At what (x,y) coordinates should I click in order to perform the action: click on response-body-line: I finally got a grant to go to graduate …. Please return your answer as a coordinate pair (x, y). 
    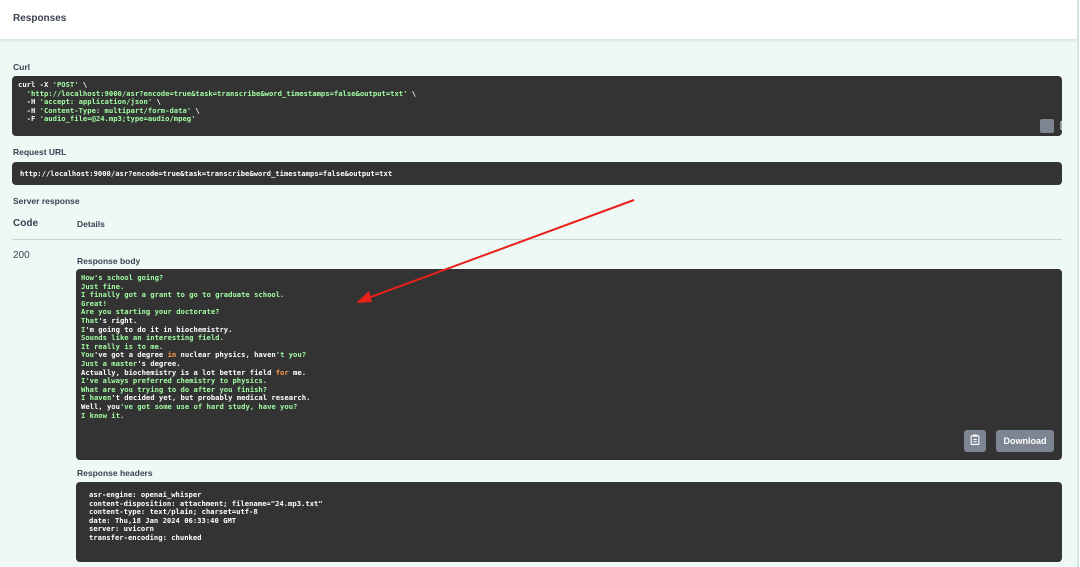
    Looking at the image, I should click on (183, 295).